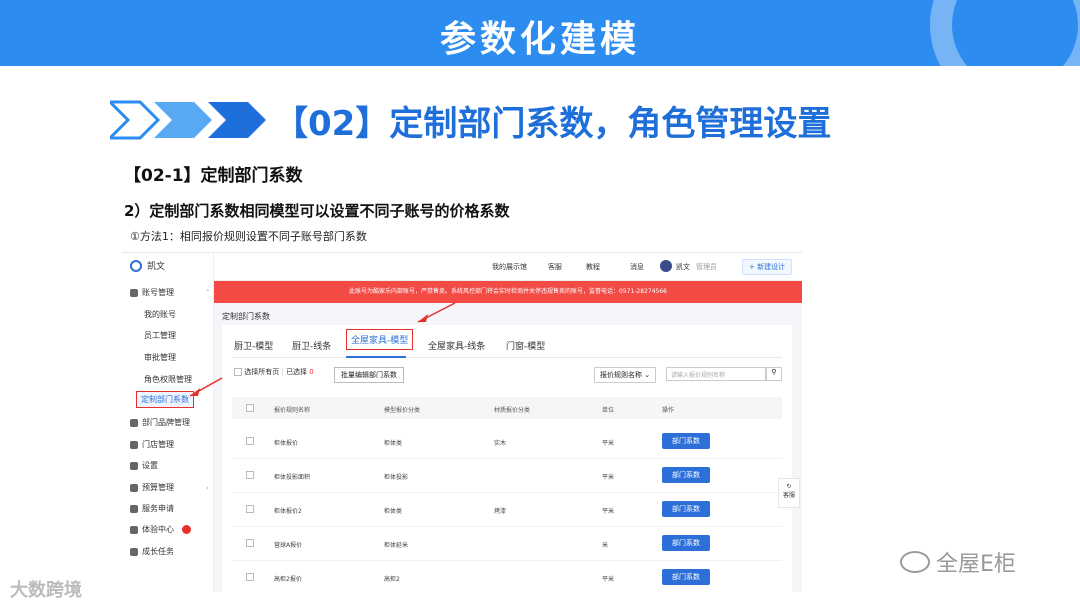 Image resolution: width=1080 pixels, height=608 pixels. What do you see at coordinates (311, 372) in the screenshot?
I see `selected-count: 0` at bounding box center [311, 372].